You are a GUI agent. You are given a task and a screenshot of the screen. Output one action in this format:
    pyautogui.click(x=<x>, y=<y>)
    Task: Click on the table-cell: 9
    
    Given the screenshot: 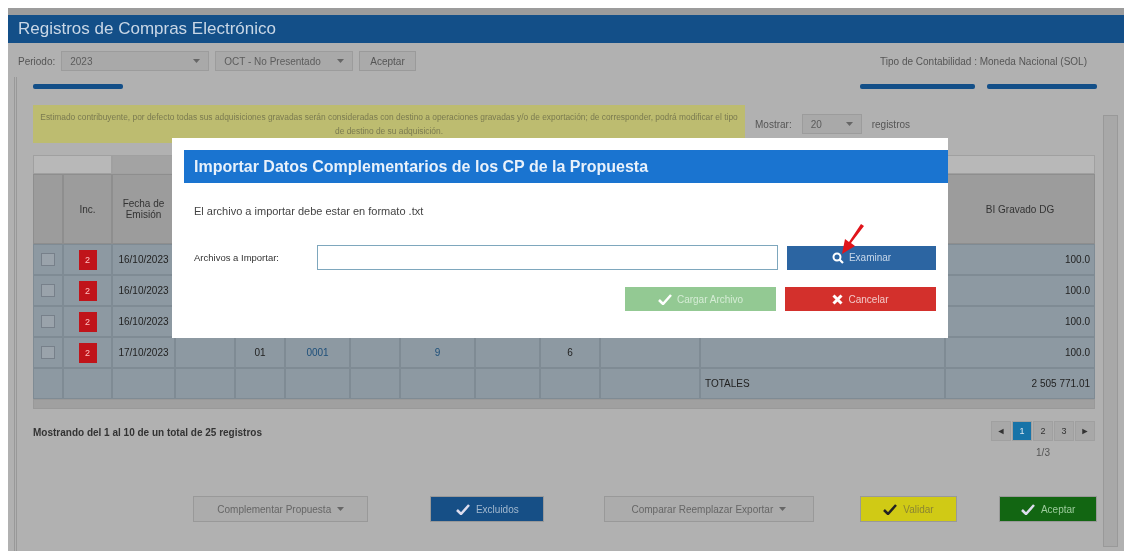 What is the action you would take?
    pyautogui.click(x=437, y=352)
    